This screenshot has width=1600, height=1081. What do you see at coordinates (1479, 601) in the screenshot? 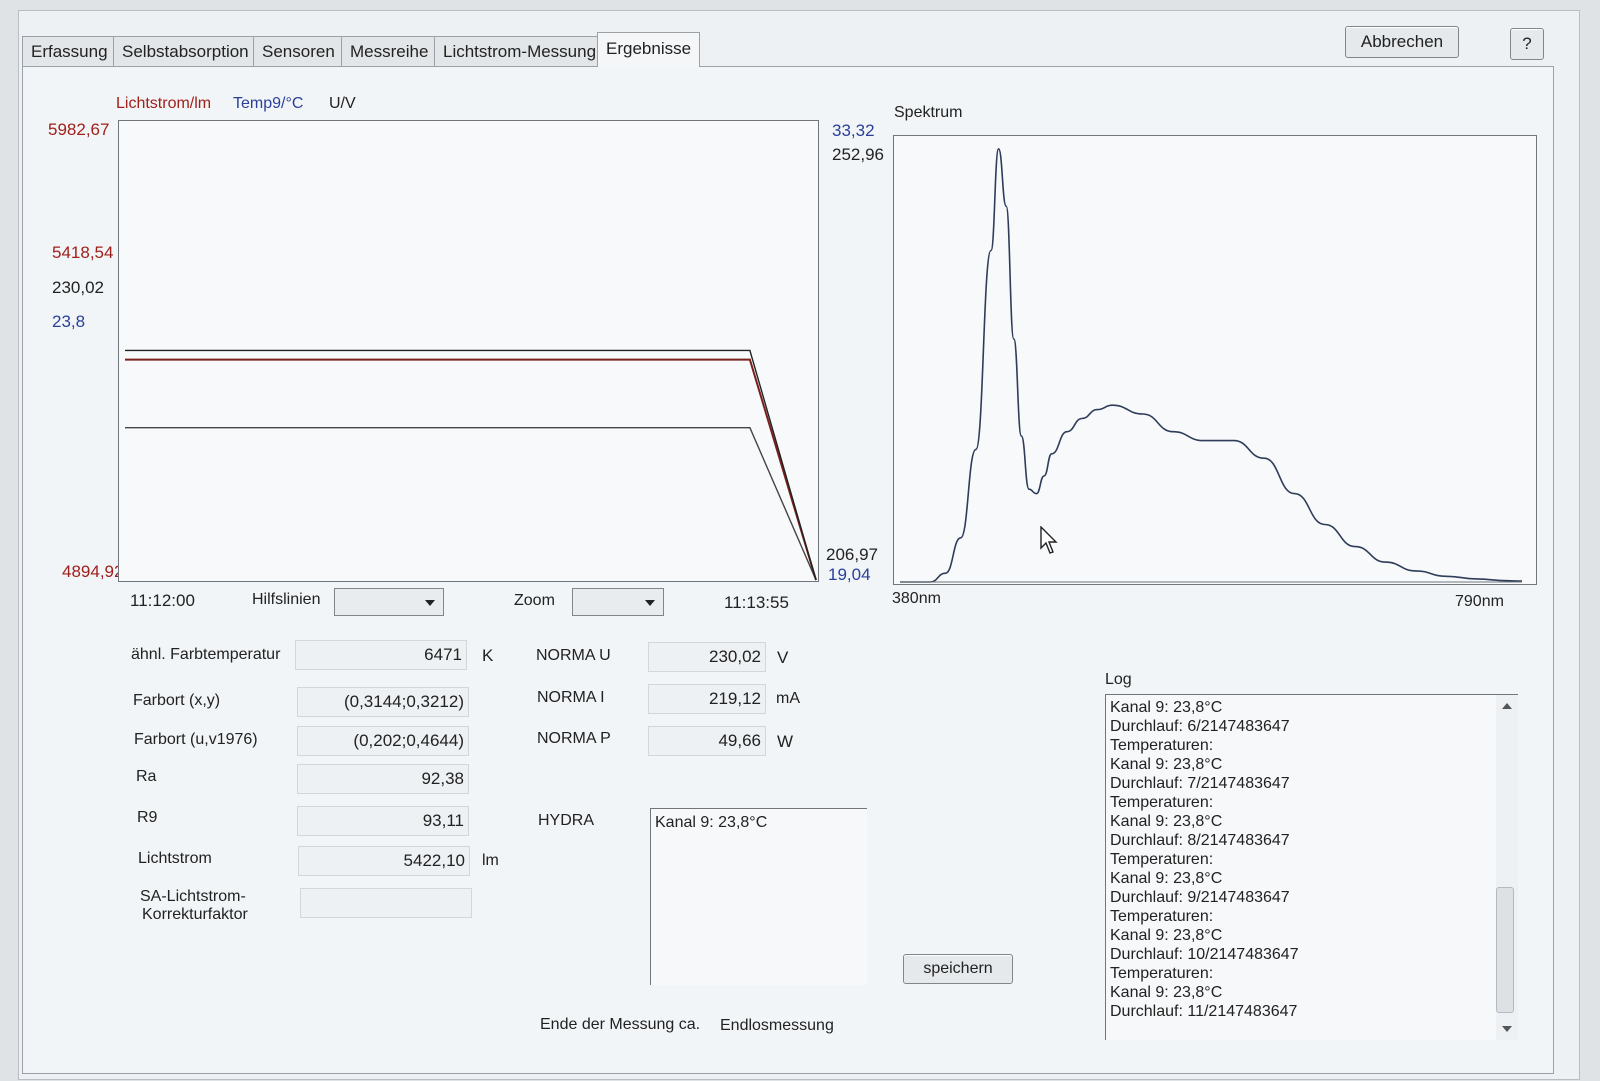
I see `spectrum-x-max: 790nm` at bounding box center [1479, 601].